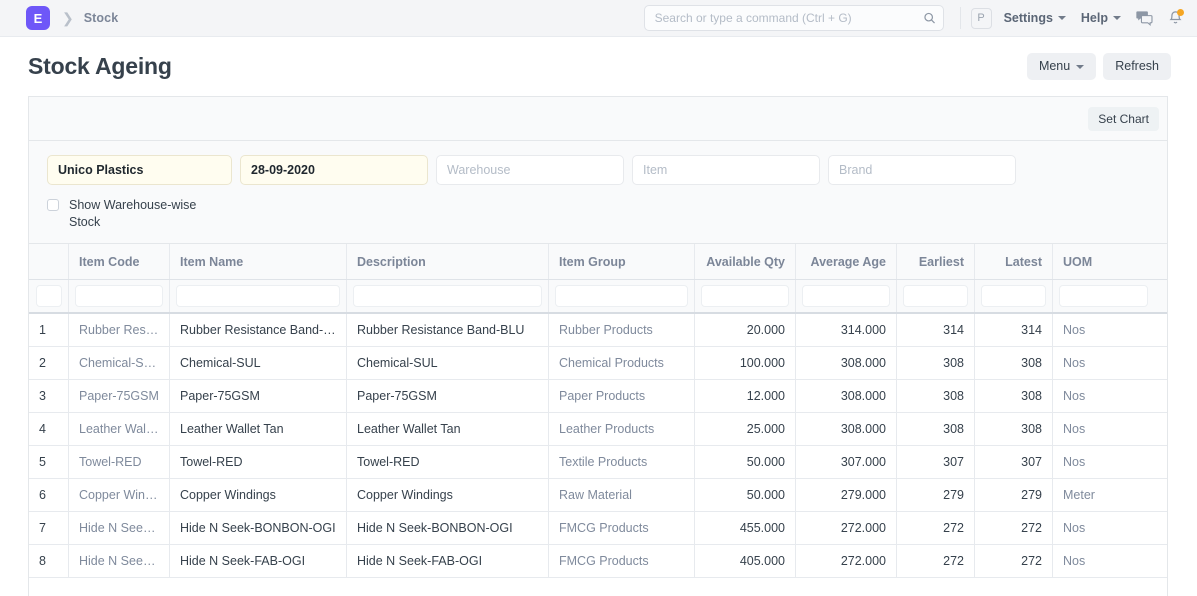 The width and height of the screenshot is (1197, 596). Describe the element at coordinates (745, 396) in the screenshot. I see `cell-available-qty: 12.000` at that location.